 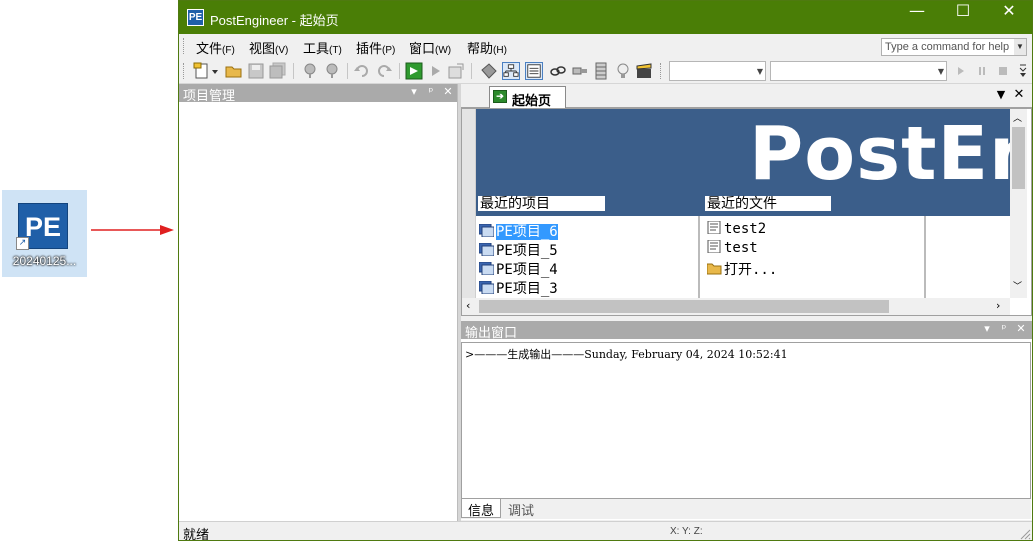 I want to click on recent-project-label: PE项目_5, so click(x=527, y=251).